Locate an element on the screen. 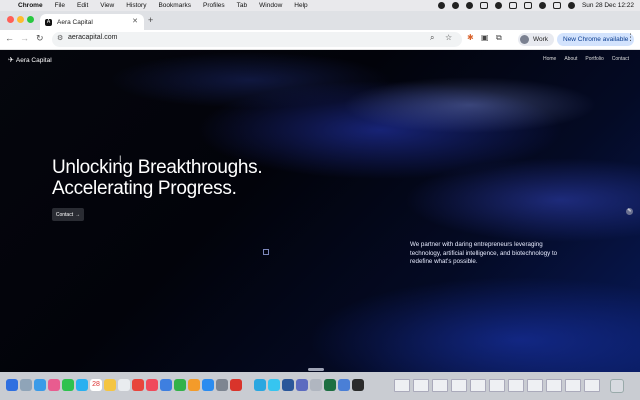 The height and width of the screenshot is (400, 640). kebab-menu-icon: ⋮ is located at coordinates (630, 37).